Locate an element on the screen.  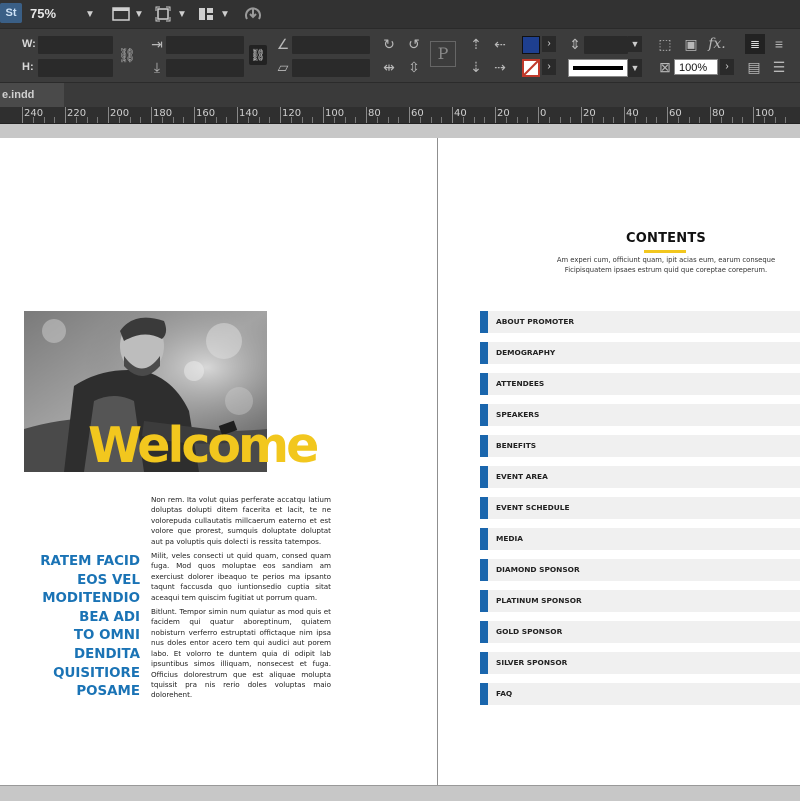
stroke-weight-stepper-icon: ⇕ is located at coordinates (575, 44).